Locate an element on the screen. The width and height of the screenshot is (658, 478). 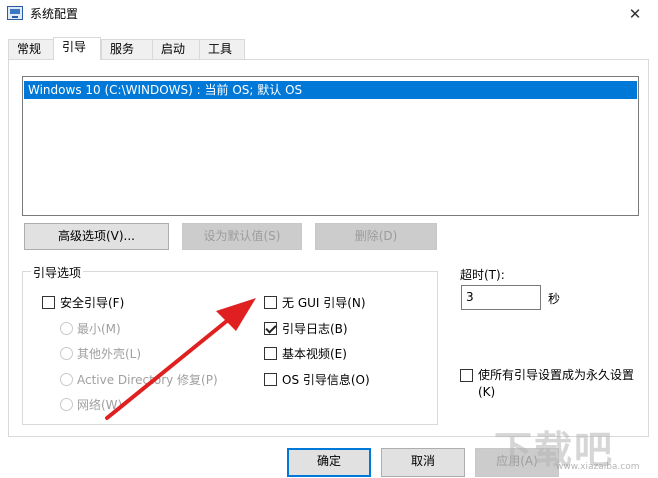
base-video-label: 基本视频(E) is located at coordinates (314, 354).